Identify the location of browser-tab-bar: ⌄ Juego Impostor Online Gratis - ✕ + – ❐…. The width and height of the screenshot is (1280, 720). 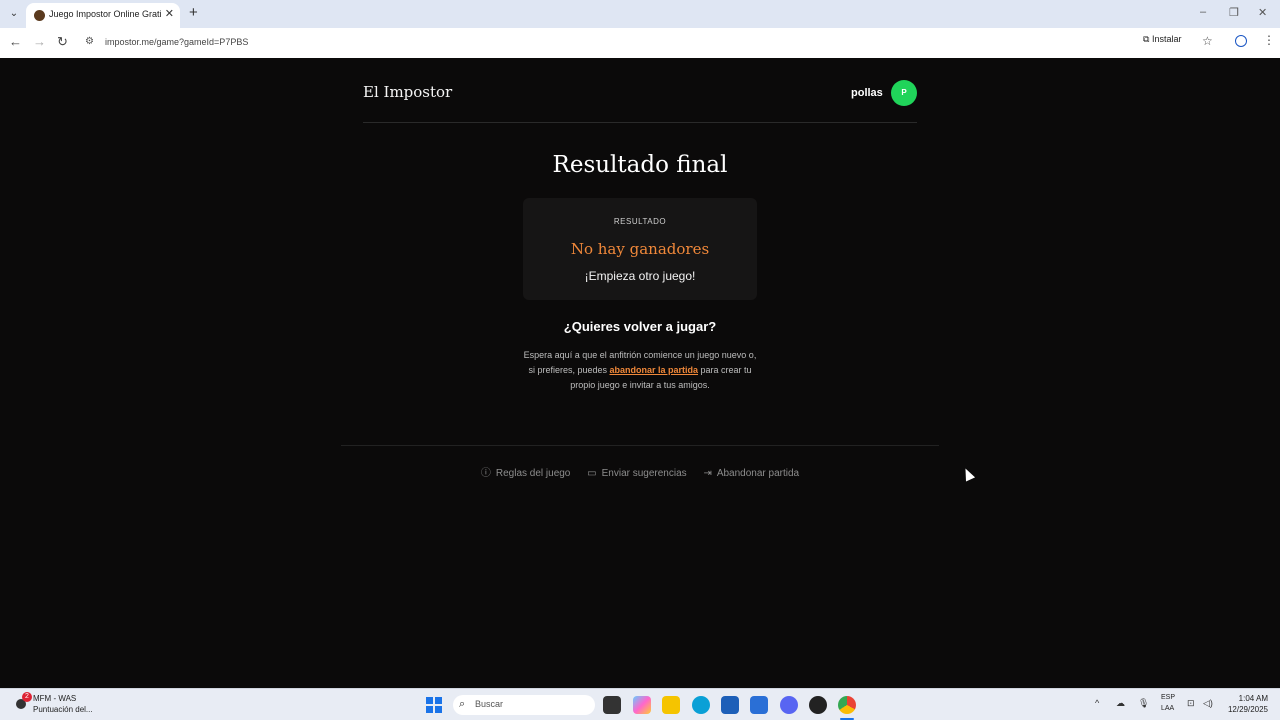
(640, 14).